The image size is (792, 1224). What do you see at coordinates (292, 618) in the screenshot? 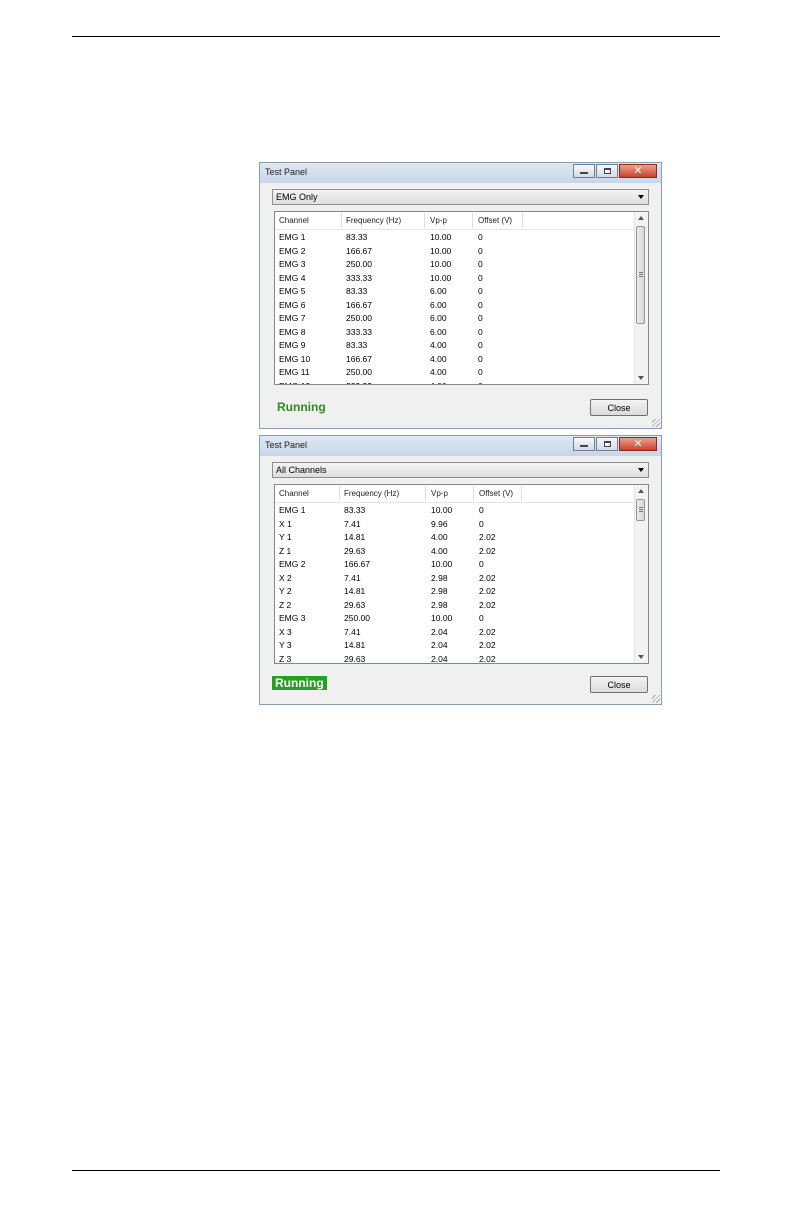
I see `channel-cell: EMG 3` at bounding box center [292, 618].